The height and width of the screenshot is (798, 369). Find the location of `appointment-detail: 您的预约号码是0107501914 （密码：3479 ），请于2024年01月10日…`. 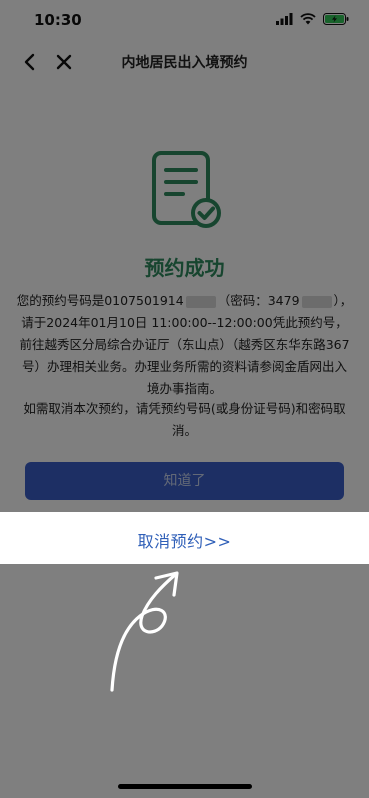

appointment-detail: 您的预约号码是0107501914 （密码：3479 ），请于2024年01月10日… is located at coordinates (184, 345).